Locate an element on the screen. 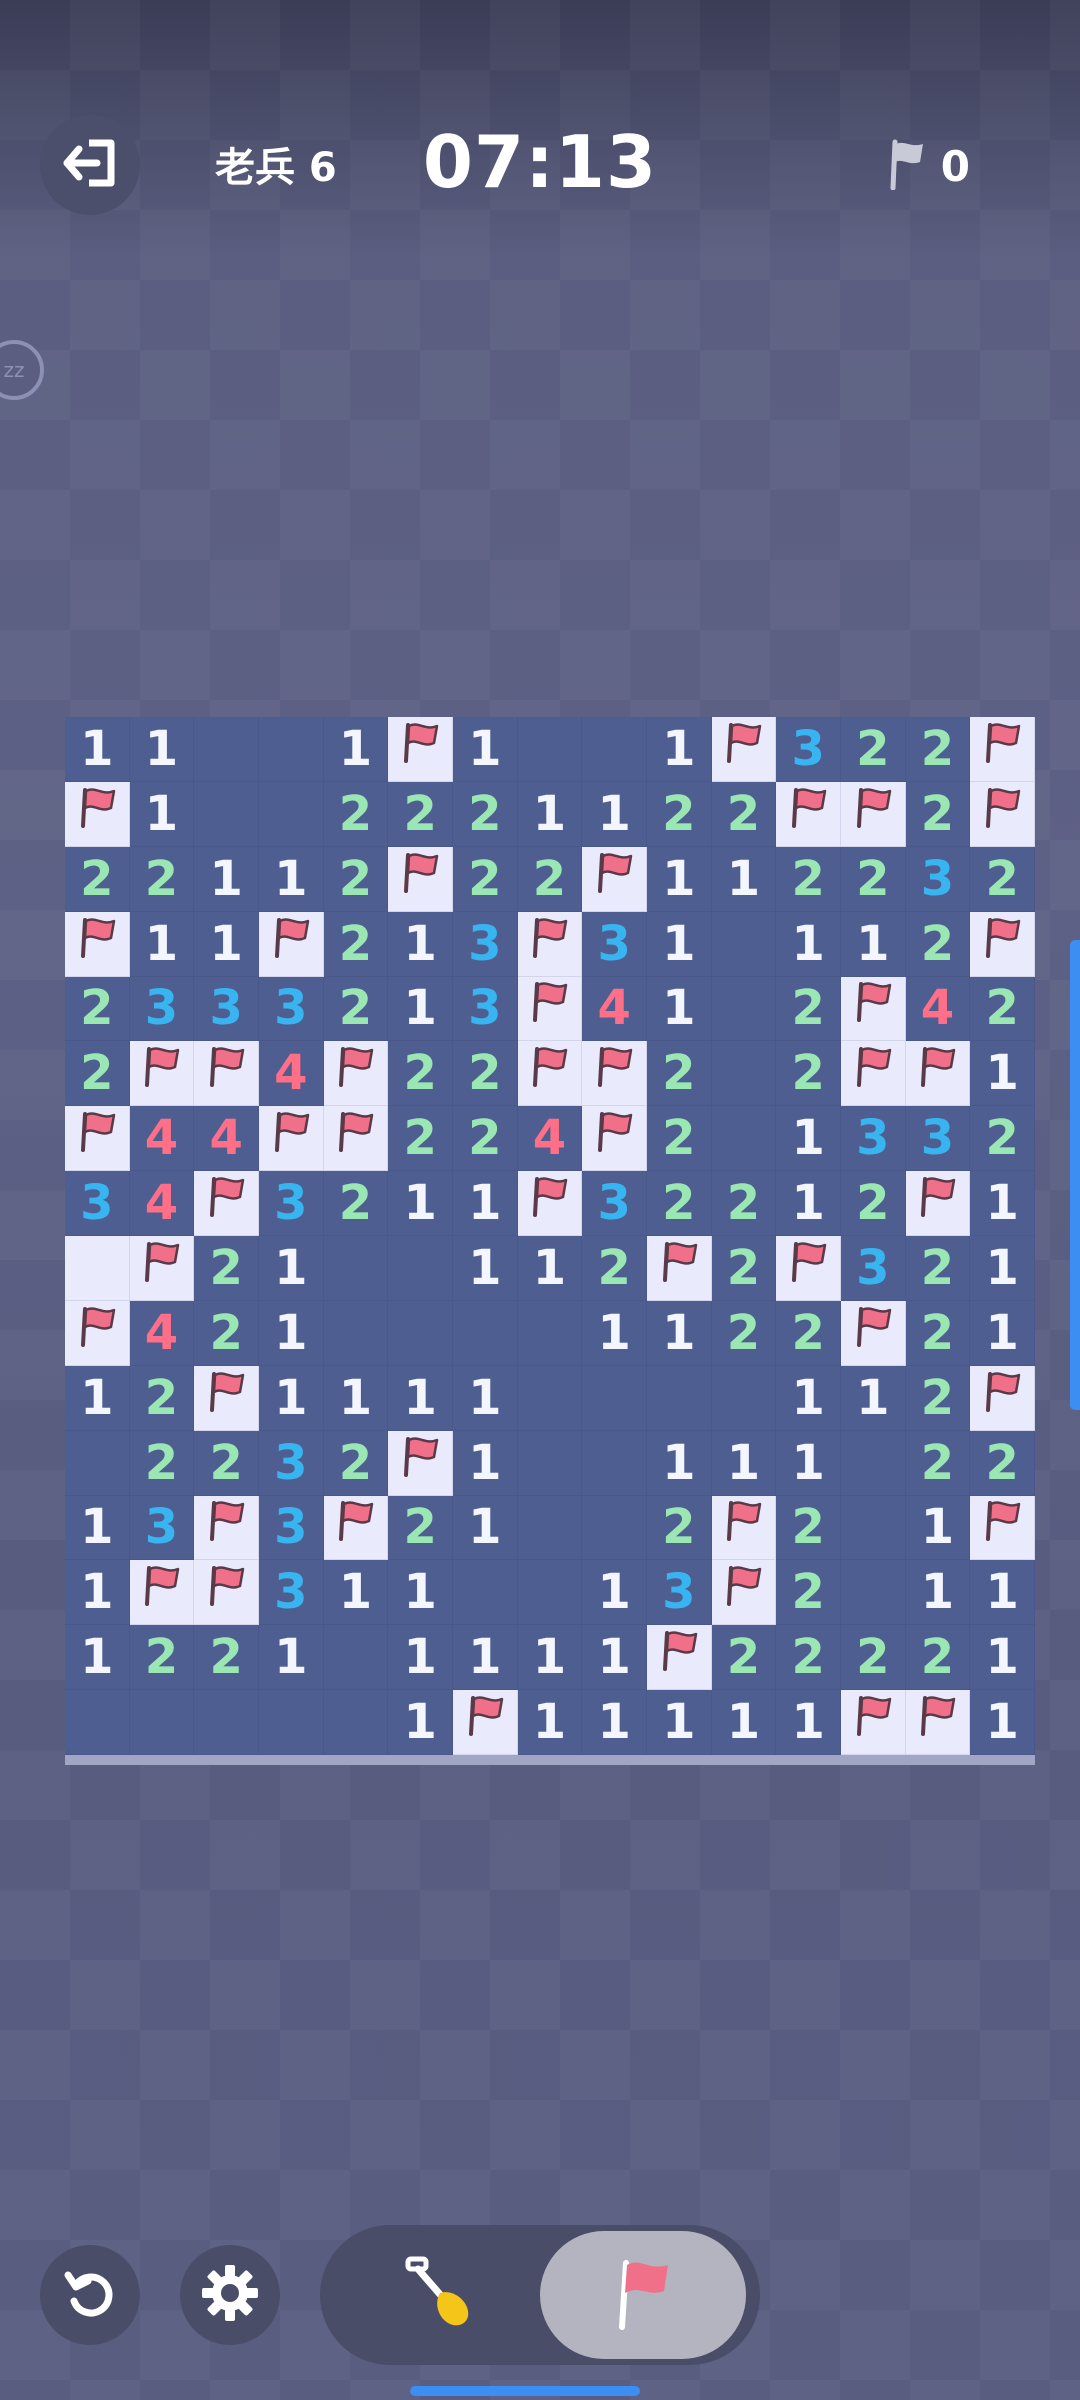 Image resolution: width=1080 pixels, height=2400 pixels. undo-button is located at coordinates (90, 2295).